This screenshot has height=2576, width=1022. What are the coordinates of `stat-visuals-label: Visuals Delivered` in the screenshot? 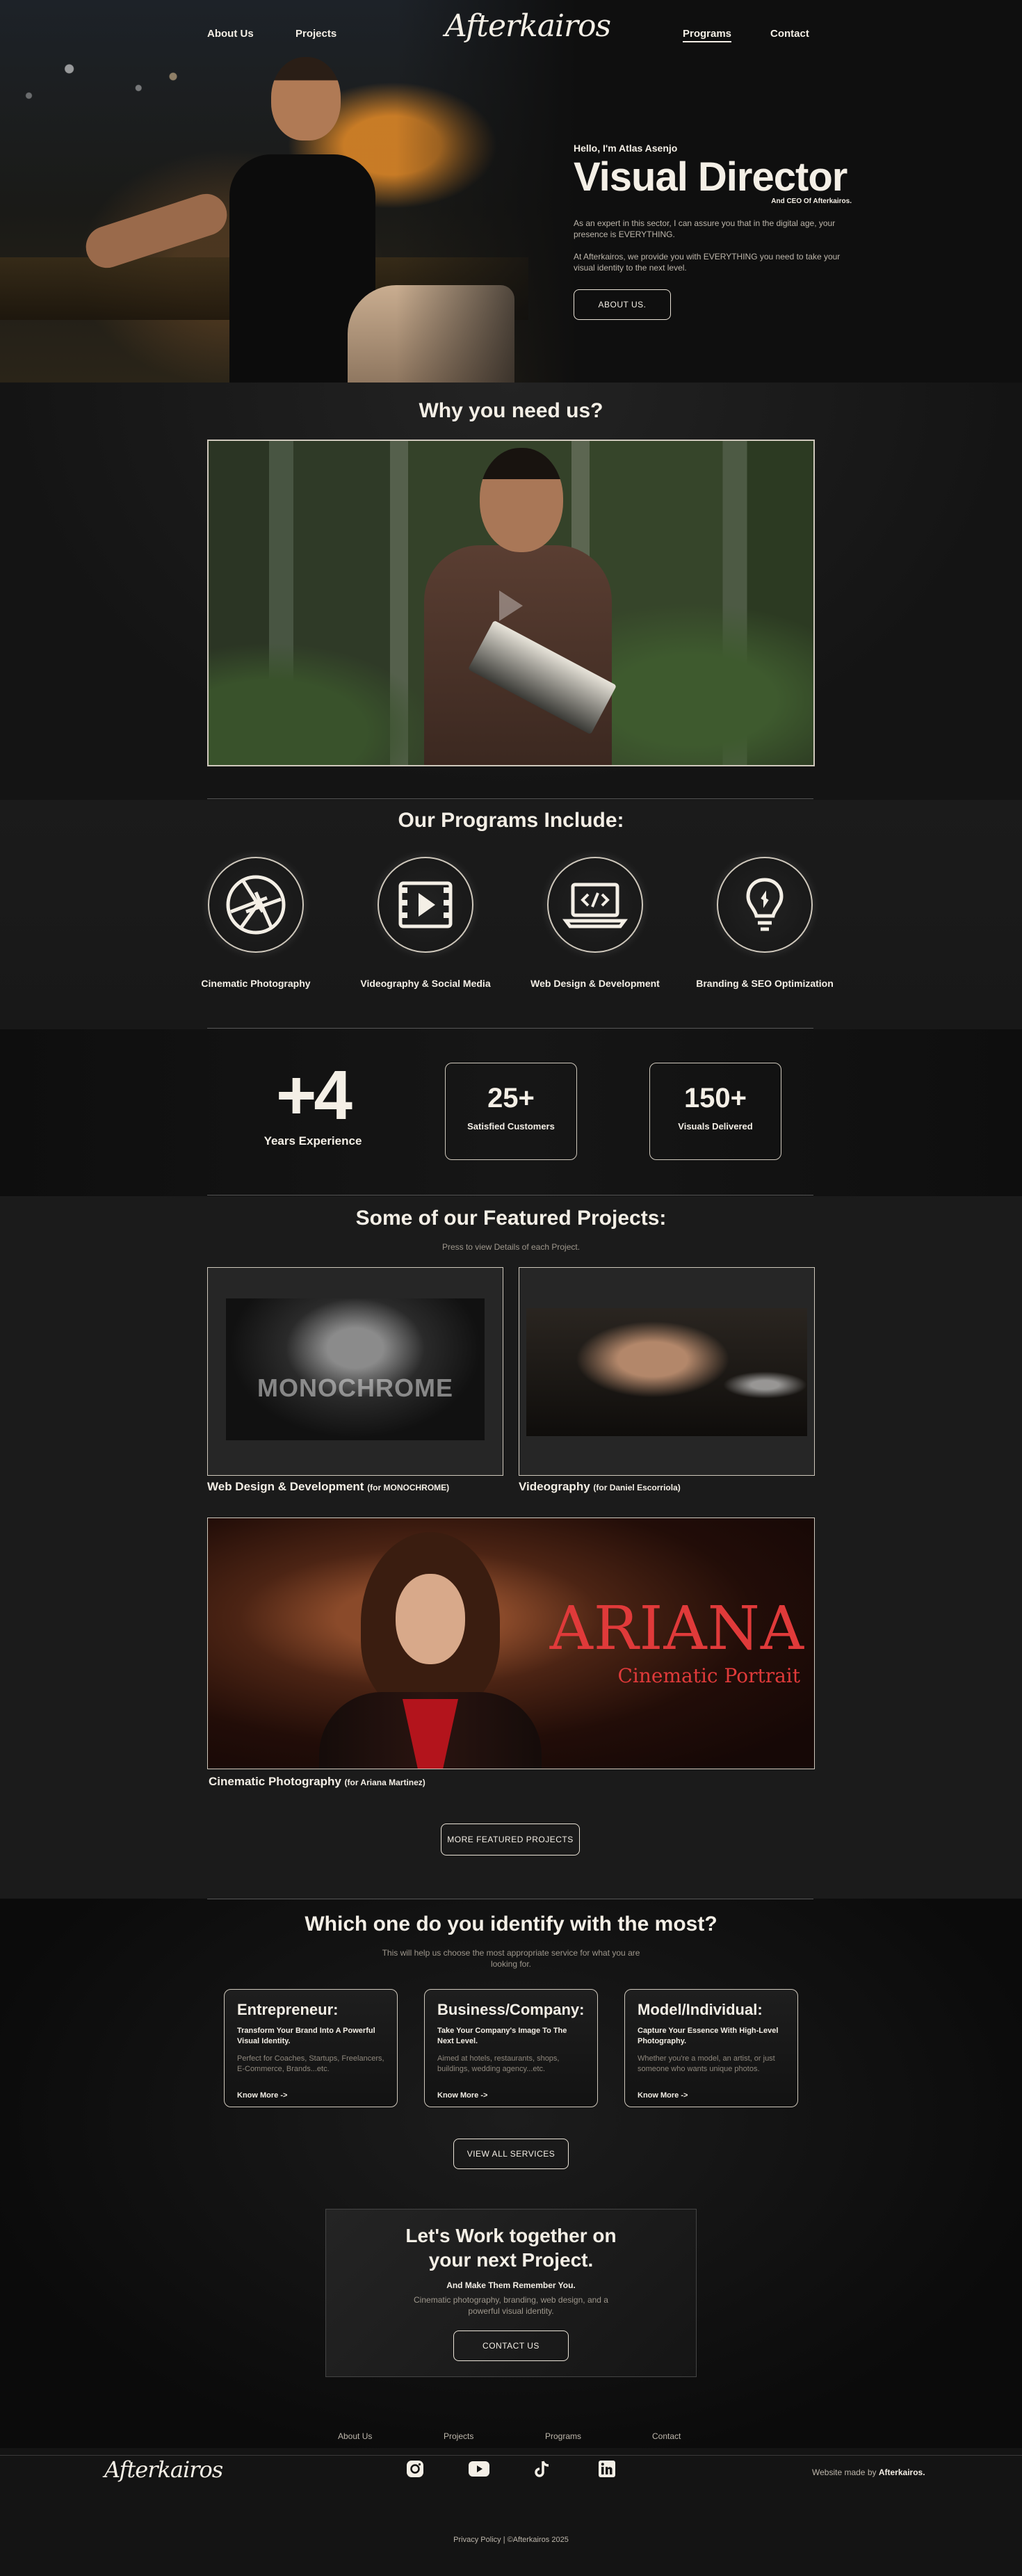 It's located at (715, 1126).